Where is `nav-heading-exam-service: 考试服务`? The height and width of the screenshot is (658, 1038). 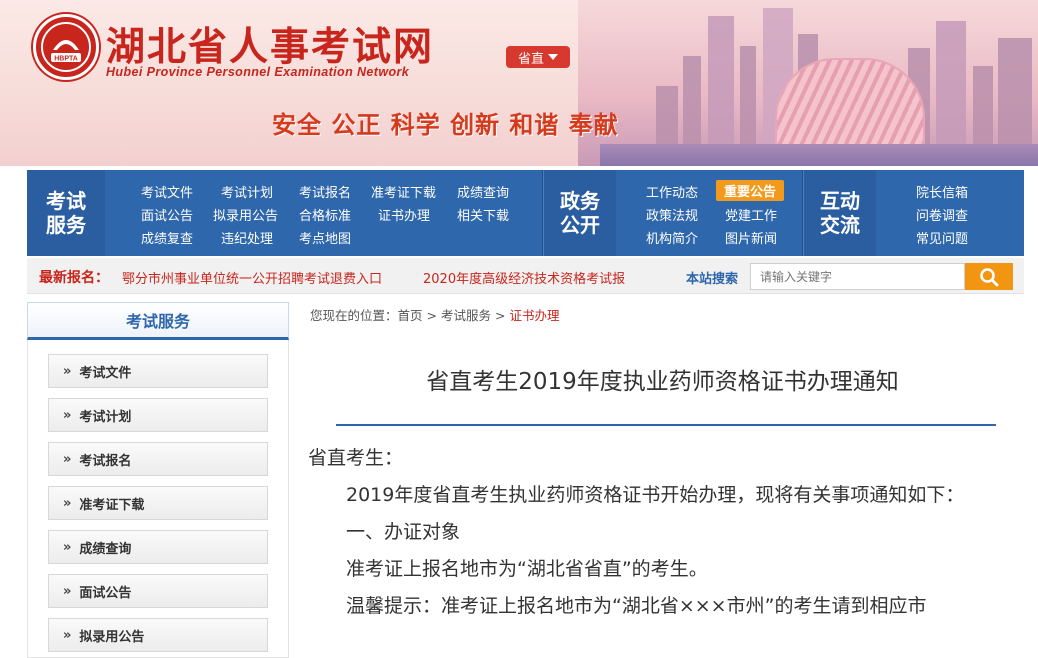 nav-heading-exam-service: 考试服务 is located at coordinates (66, 213).